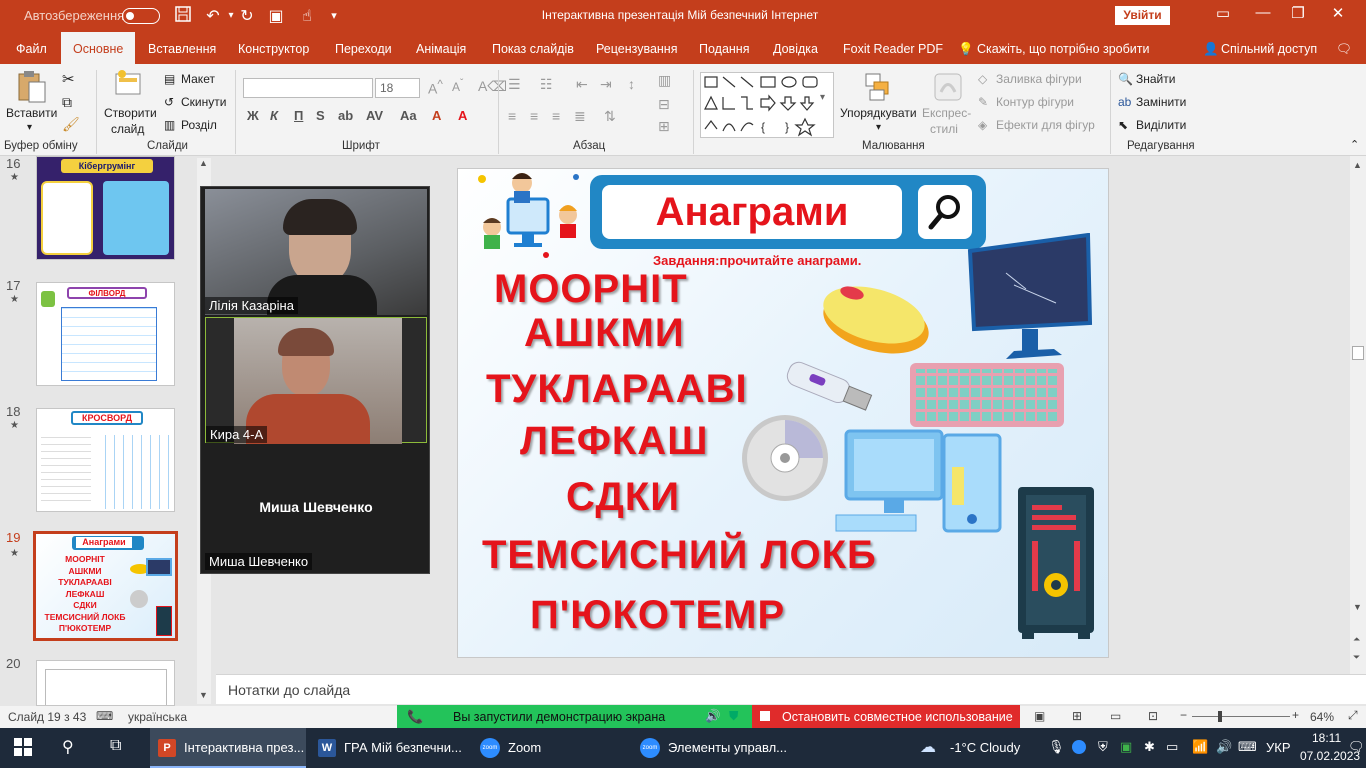  What do you see at coordinates (441, 48) in the screenshot?
I see `tab-animations: Анімація` at bounding box center [441, 48].